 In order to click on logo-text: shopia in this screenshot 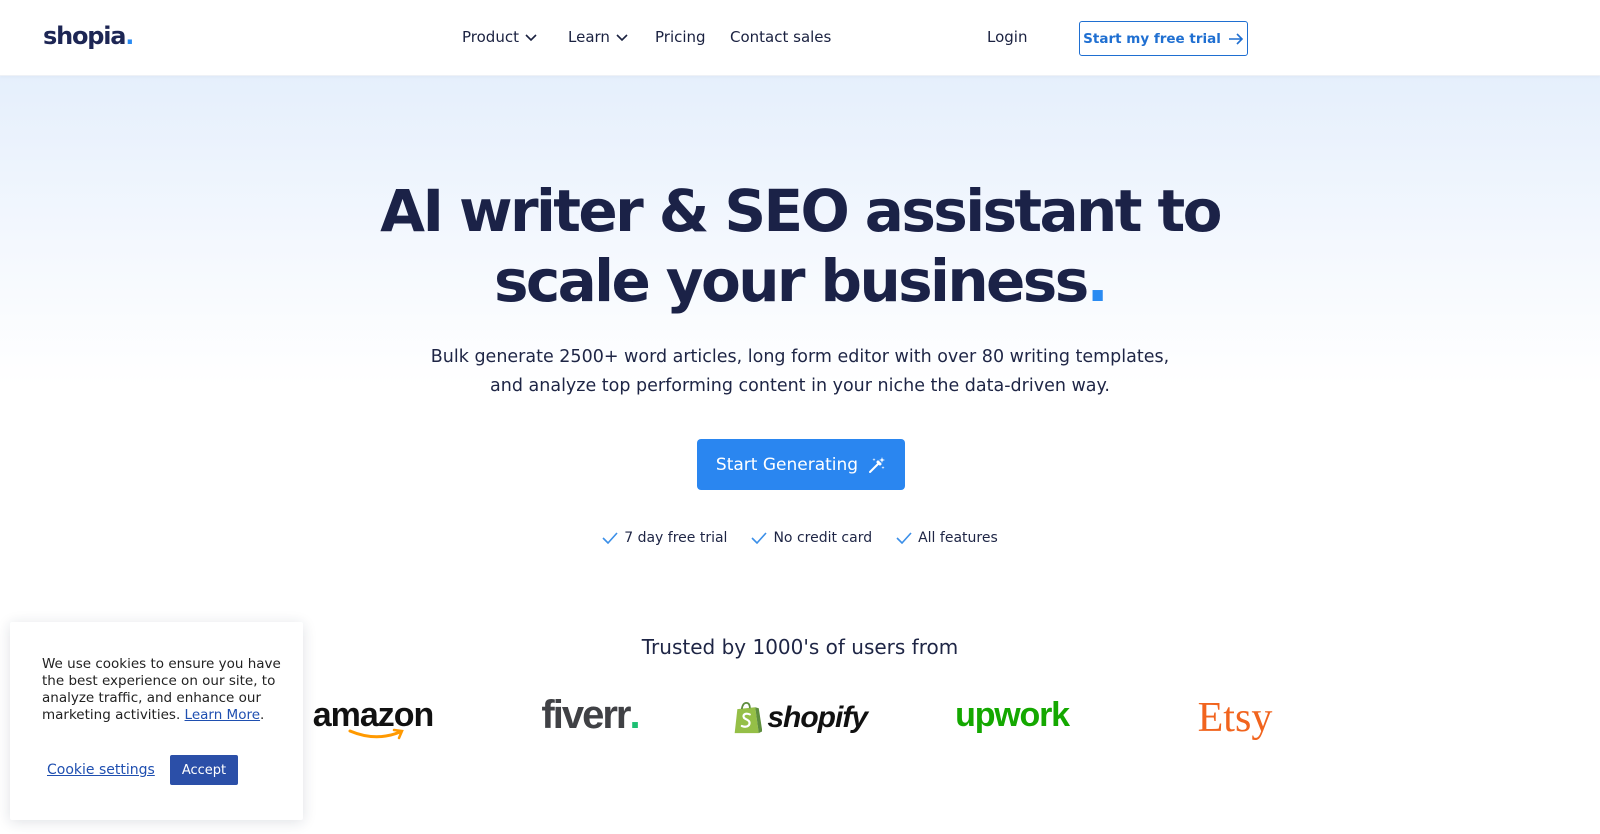, I will do `click(84, 36)`.